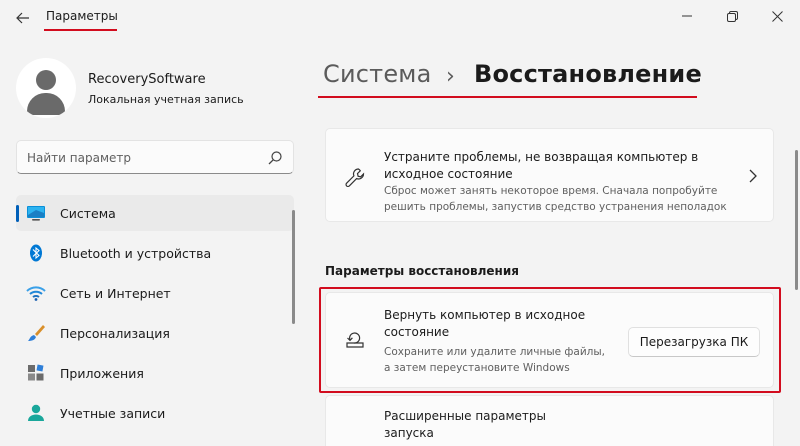 The height and width of the screenshot is (446, 800). I want to click on sidebar-item-accounts: Учетные записи, so click(155, 413).